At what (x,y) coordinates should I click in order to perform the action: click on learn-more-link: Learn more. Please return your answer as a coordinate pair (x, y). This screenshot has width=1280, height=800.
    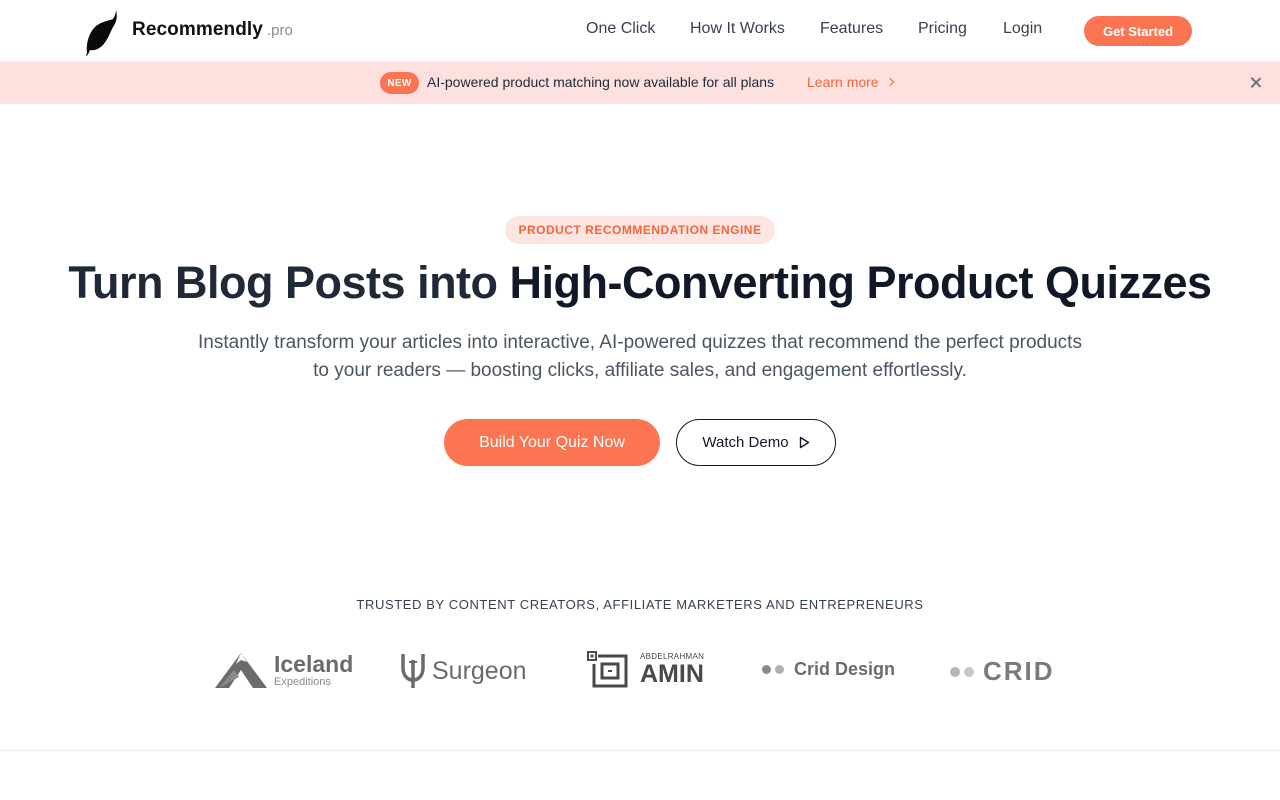
    Looking at the image, I should click on (850, 82).